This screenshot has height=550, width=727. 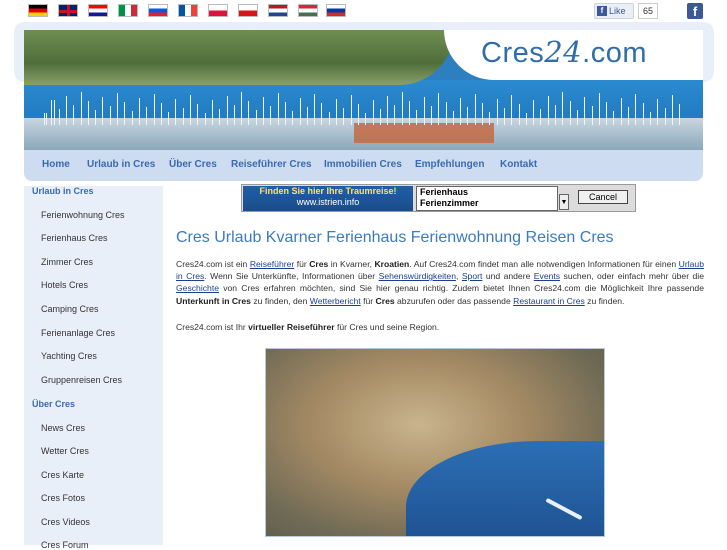 What do you see at coordinates (518, 164) in the screenshot?
I see `nav-kontakt: Kontakt` at bounding box center [518, 164].